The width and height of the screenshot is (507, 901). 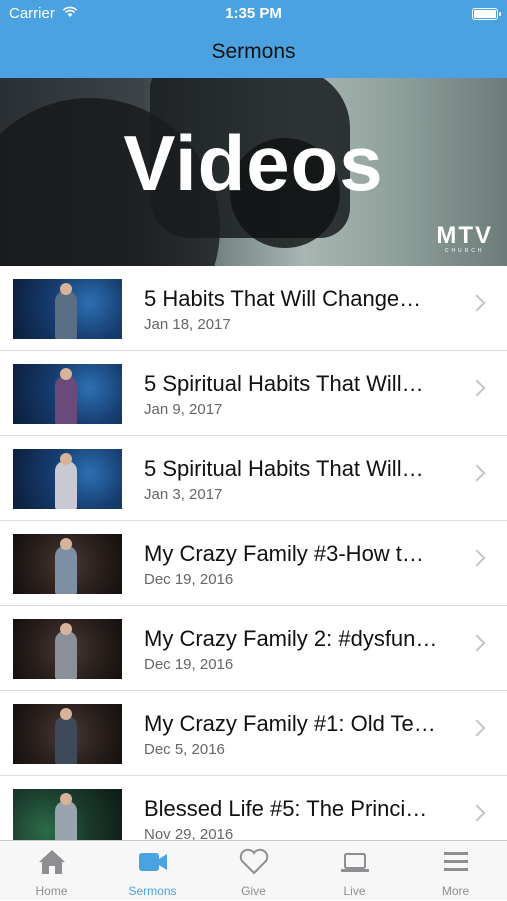 What do you see at coordinates (184, 749) in the screenshot?
I see `sermon-date: Dec 5, 2016` at bounding box center [184, 749].